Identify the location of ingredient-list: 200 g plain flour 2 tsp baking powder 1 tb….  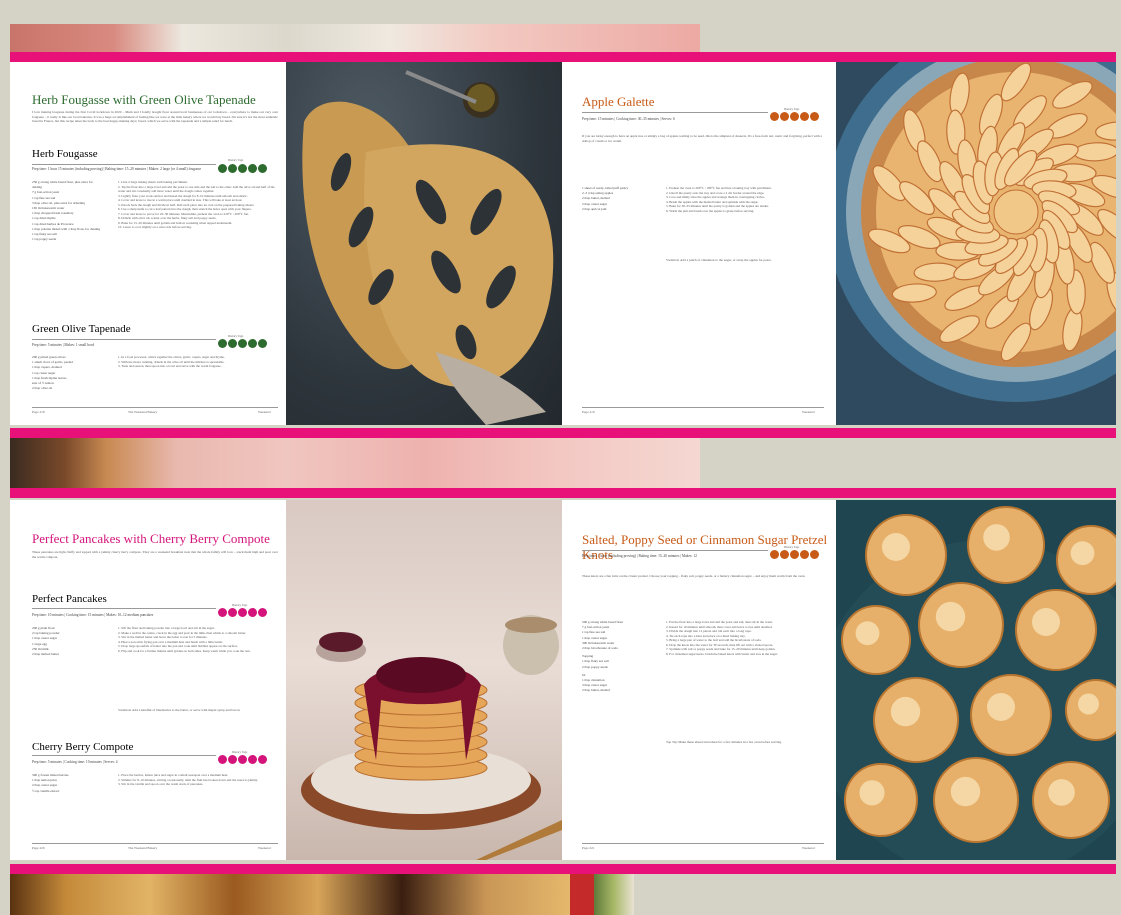
(67, 641).